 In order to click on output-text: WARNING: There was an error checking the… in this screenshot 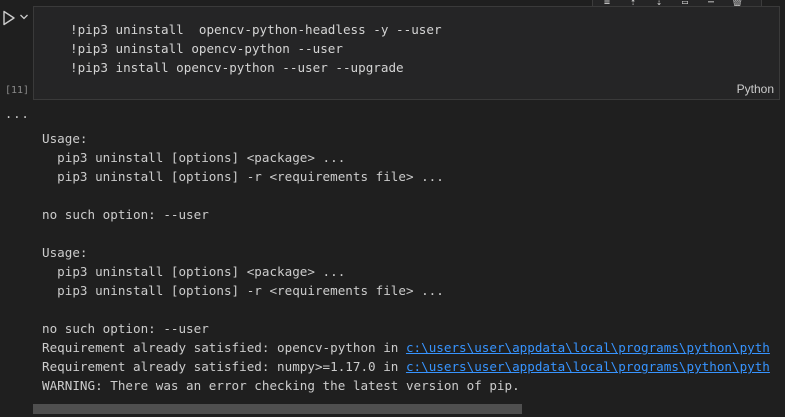, I will do `click(281, 385)`.